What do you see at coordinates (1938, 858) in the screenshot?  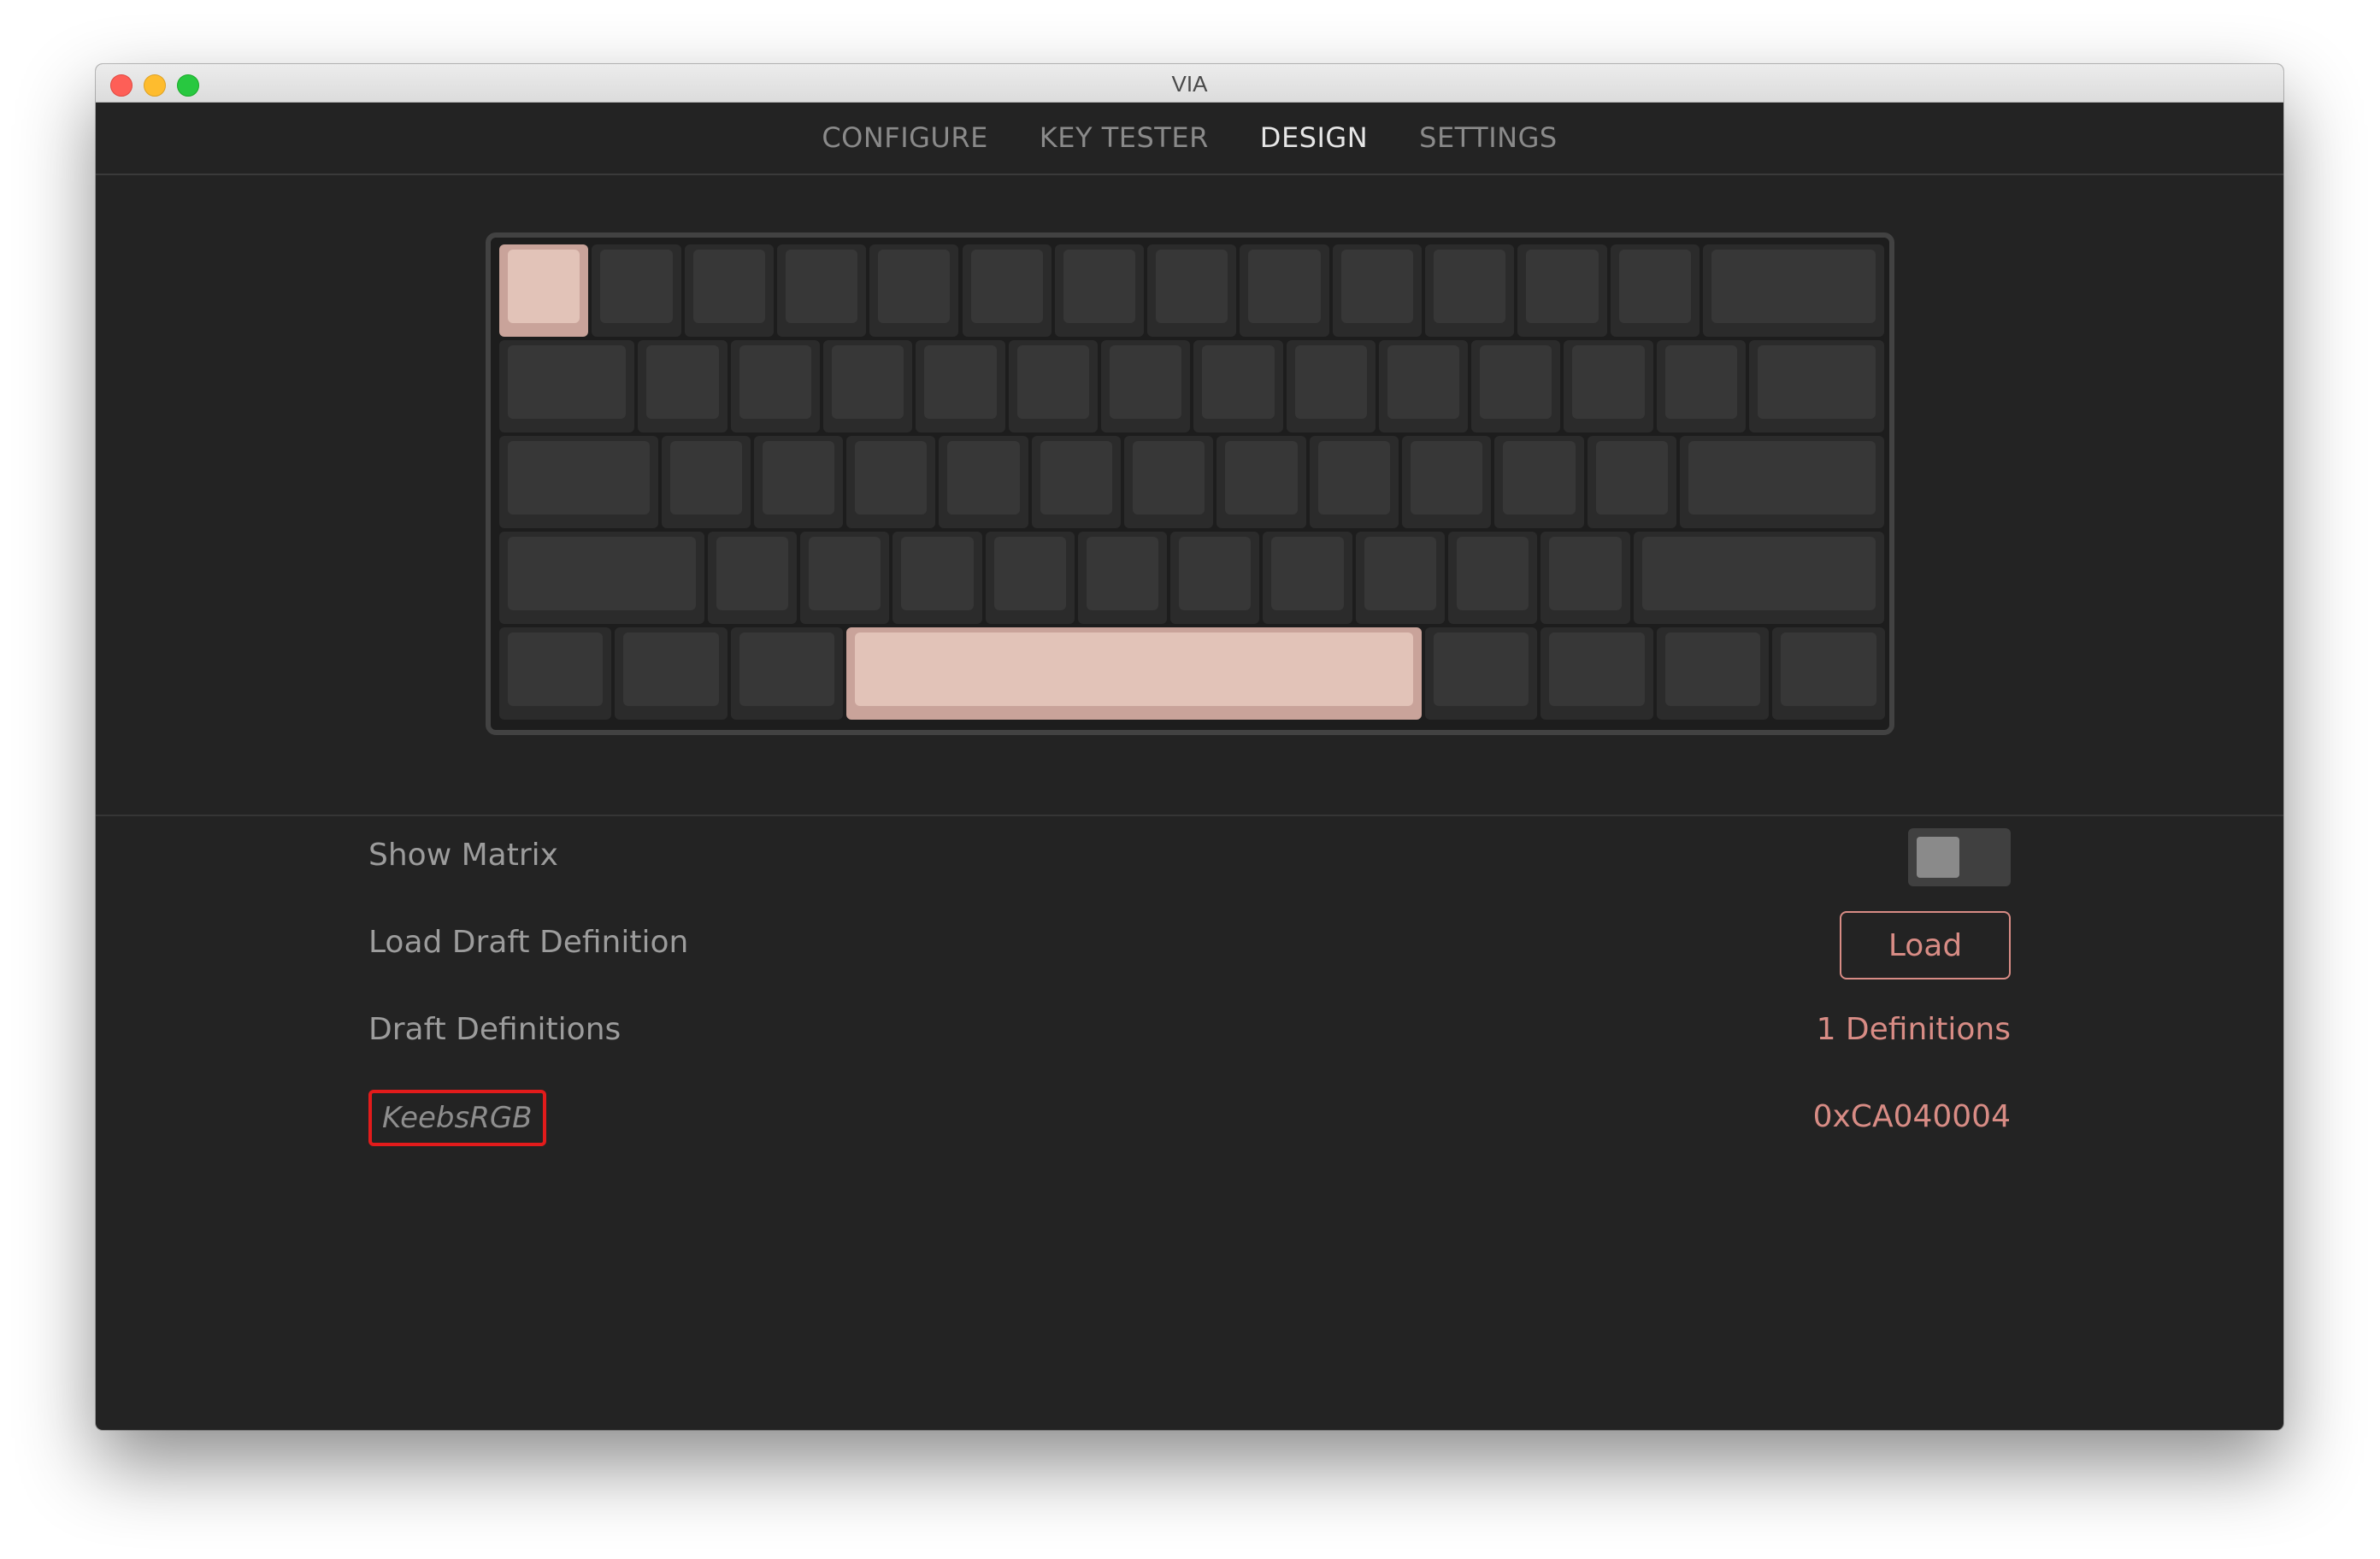 I see `toggle-knob` at bounding box center [1938, 858].